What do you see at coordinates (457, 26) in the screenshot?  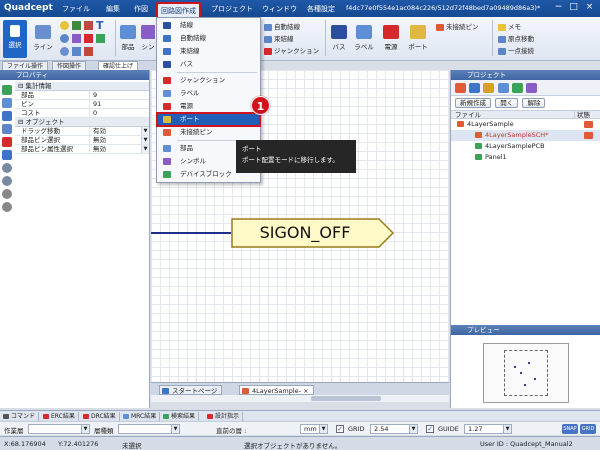 I see `unconnected-pin-button: 未接続ピン` at bounding box center [457, 26].